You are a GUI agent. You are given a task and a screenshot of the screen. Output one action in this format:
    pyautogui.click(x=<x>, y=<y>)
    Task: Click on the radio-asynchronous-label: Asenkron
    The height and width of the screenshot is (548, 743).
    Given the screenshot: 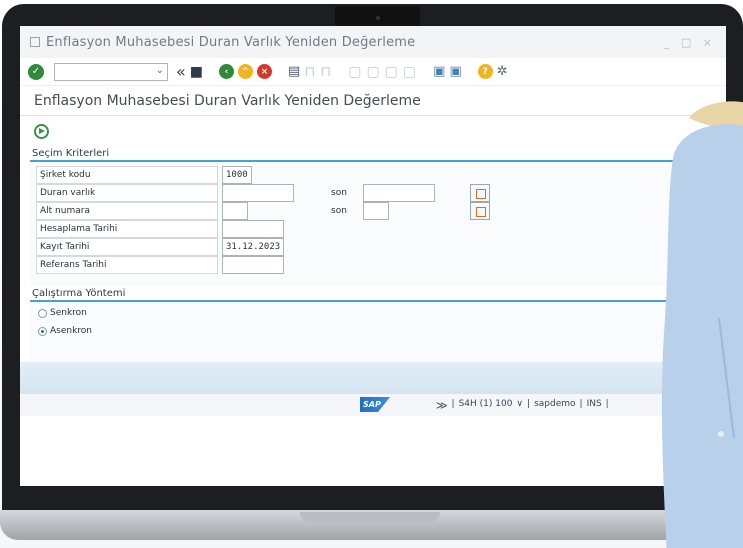 What is the action you would take?
    pyautogui.click(x=71, y=331)
    